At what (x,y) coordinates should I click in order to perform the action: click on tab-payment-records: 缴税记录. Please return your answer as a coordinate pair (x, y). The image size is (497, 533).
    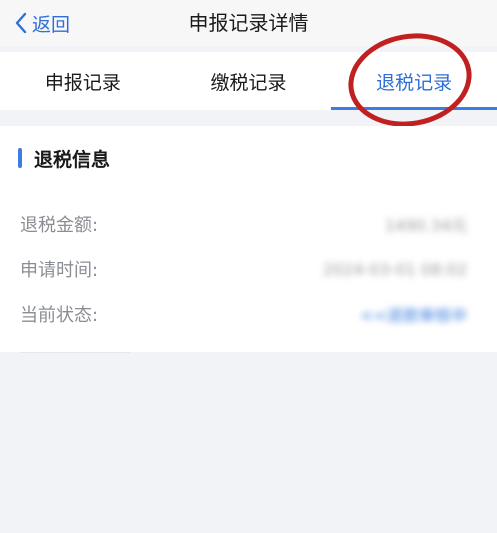
    Looking at the image, I should click on (249, 81).